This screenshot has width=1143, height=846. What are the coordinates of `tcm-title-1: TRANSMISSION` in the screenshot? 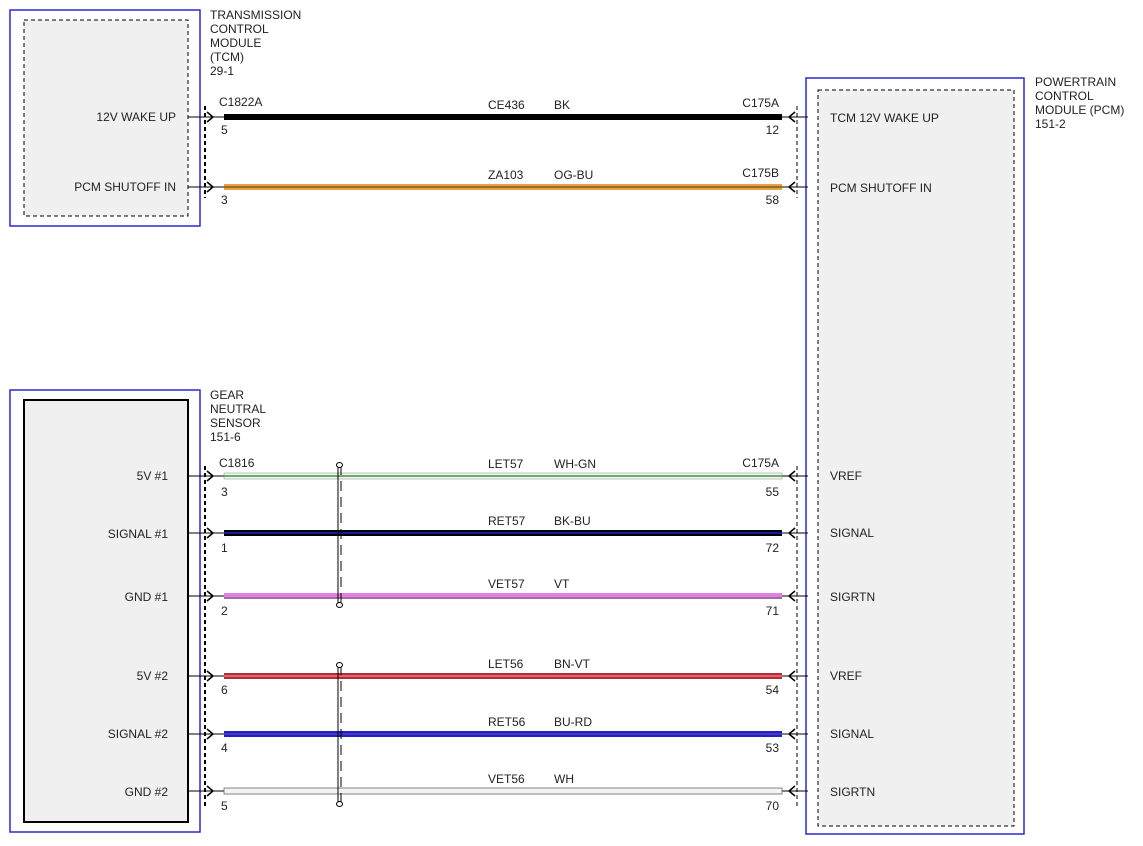 It's located at (255, 15).